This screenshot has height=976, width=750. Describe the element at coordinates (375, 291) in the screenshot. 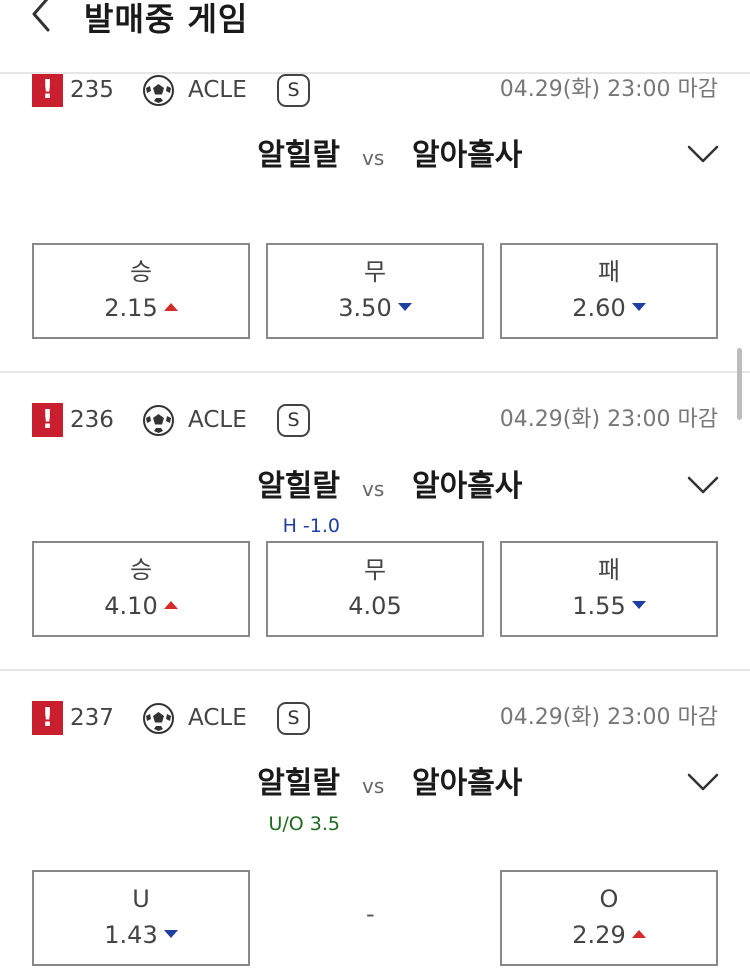

I see `odds-button-draw: 무 3.50` at that location.